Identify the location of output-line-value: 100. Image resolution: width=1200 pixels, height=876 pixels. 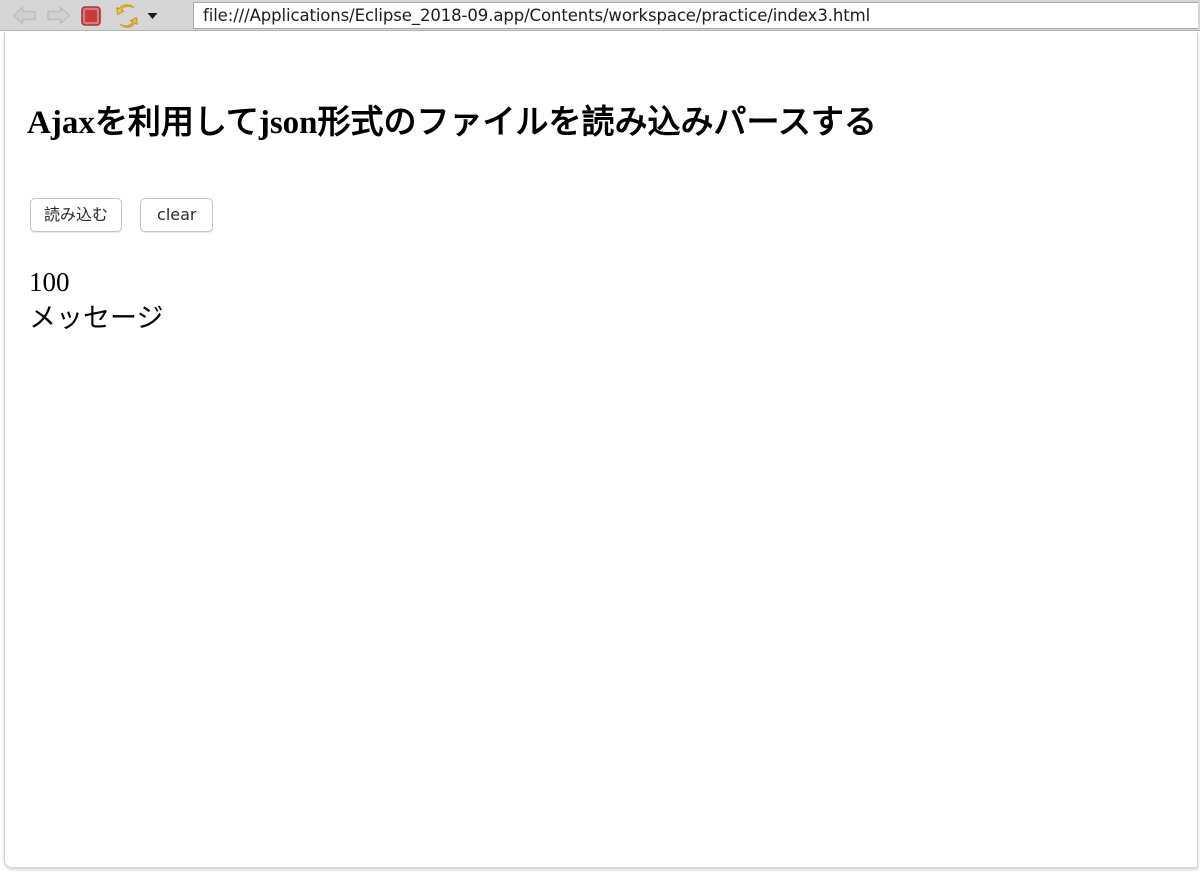
(49, 282).